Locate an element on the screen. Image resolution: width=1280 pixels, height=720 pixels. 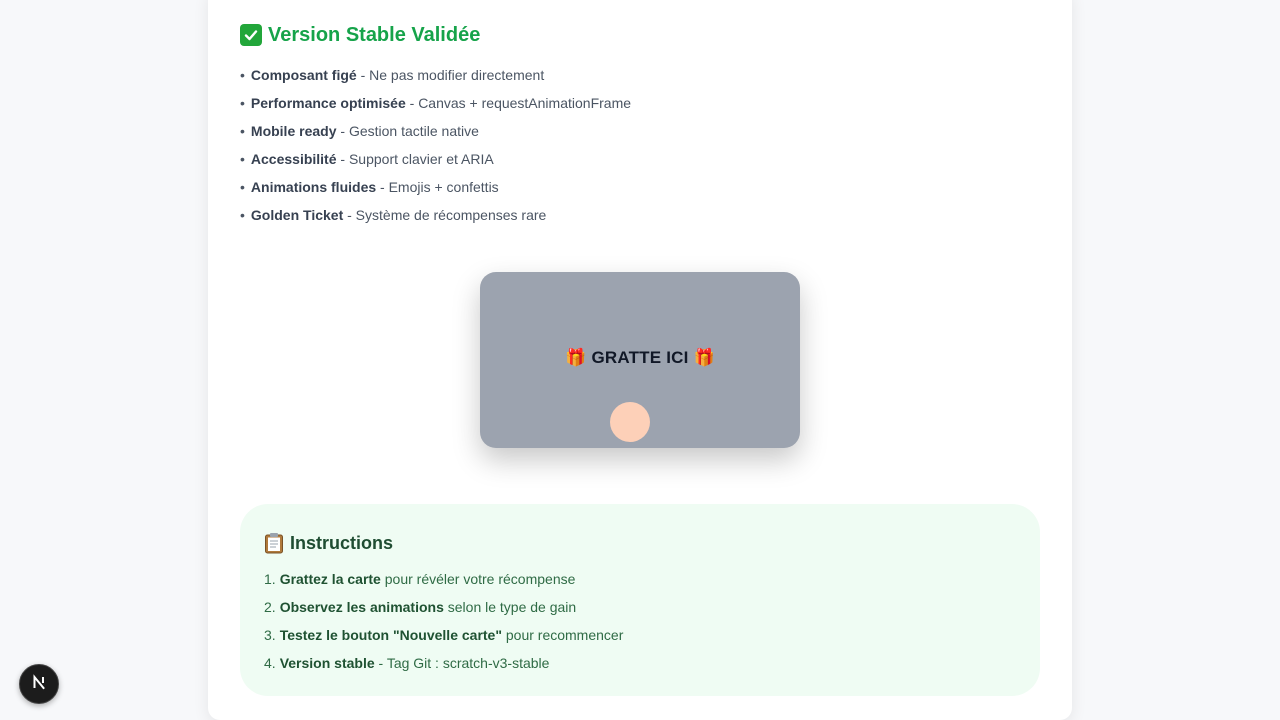
clipboard-icon is located at coordinates (274, 543).